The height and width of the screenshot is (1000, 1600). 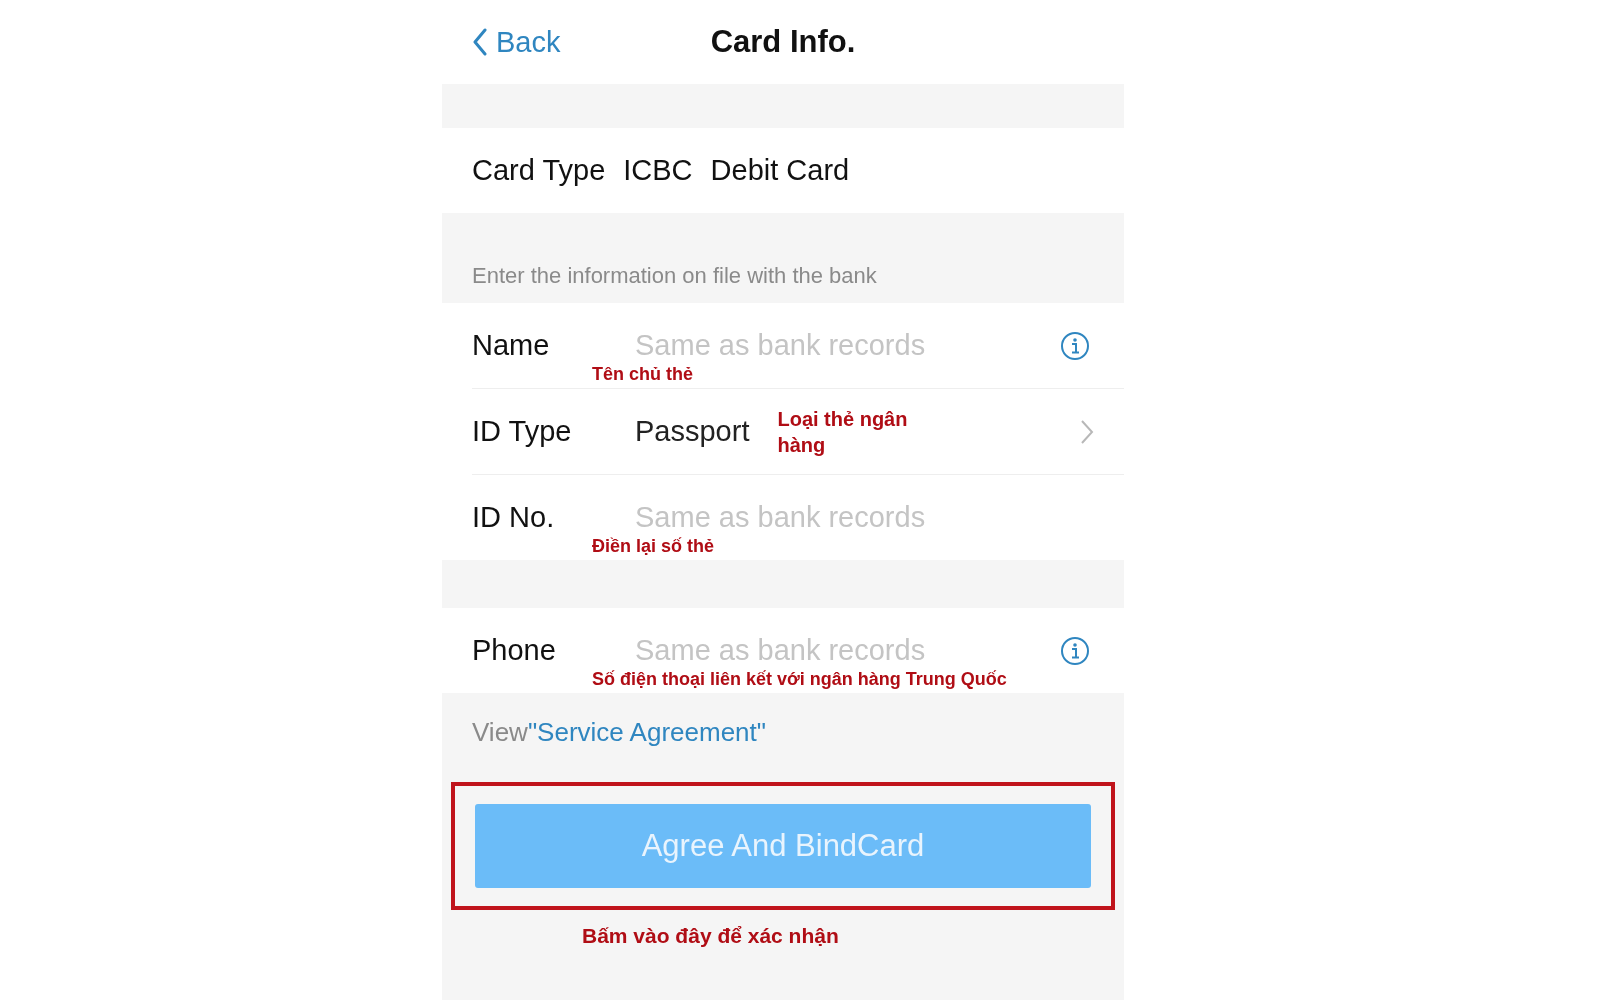 I want to click on annotation-note: Tên chủ thẻ, so click(x=642, y=374).